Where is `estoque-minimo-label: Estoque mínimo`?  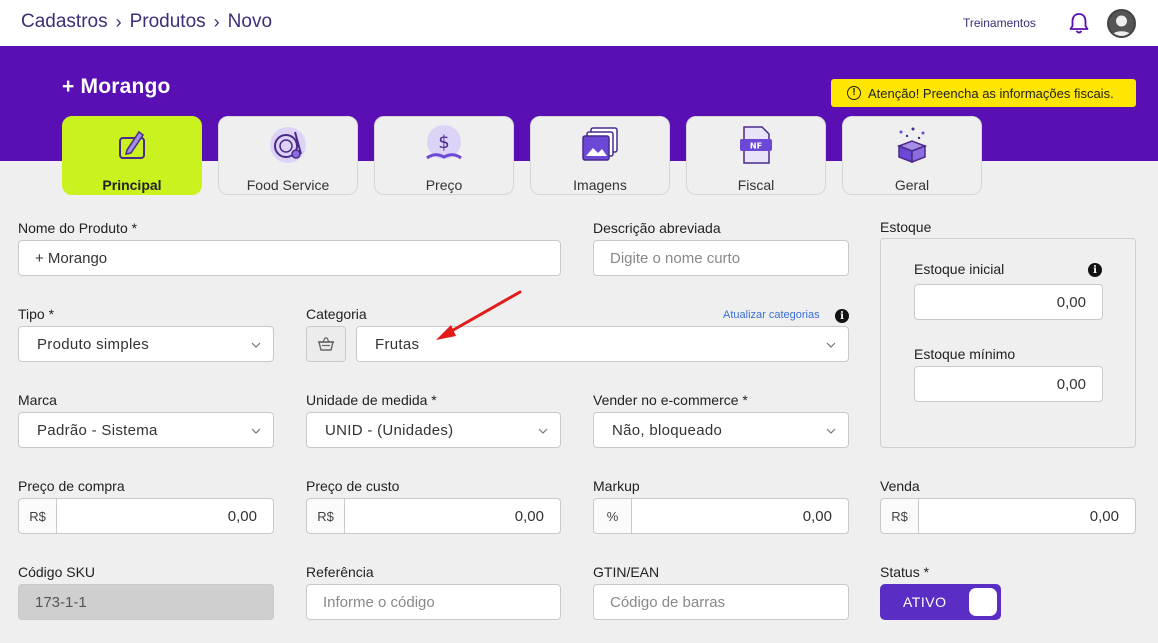
estoque-minimo-label: Estoque mínimo is located at coordinates (965, 354).